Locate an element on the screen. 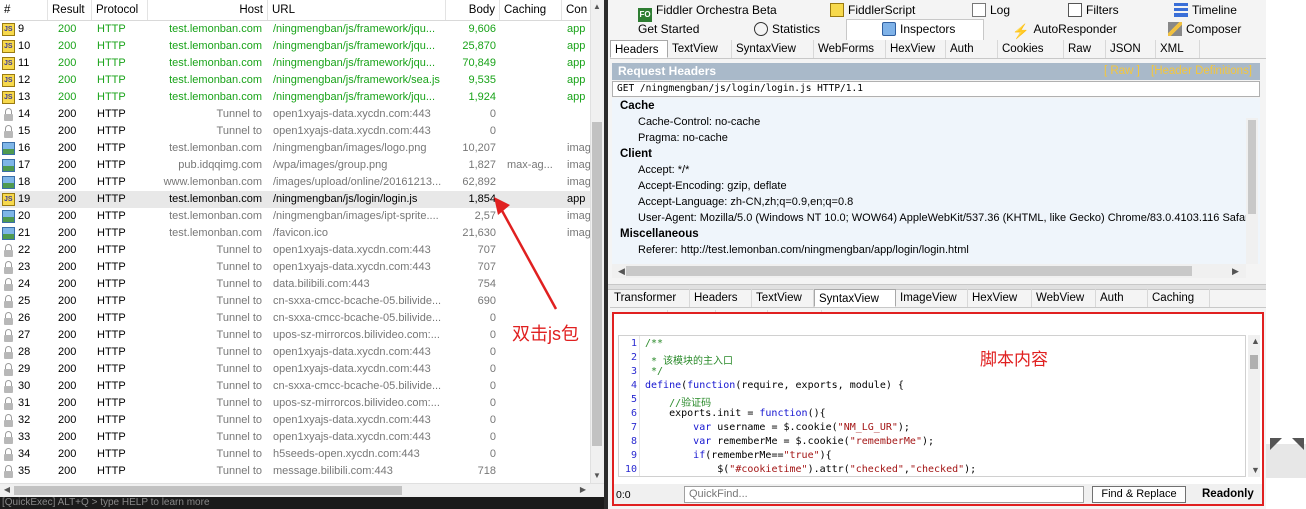  col-header-caching: Caching is located at coordinates (531, 10).